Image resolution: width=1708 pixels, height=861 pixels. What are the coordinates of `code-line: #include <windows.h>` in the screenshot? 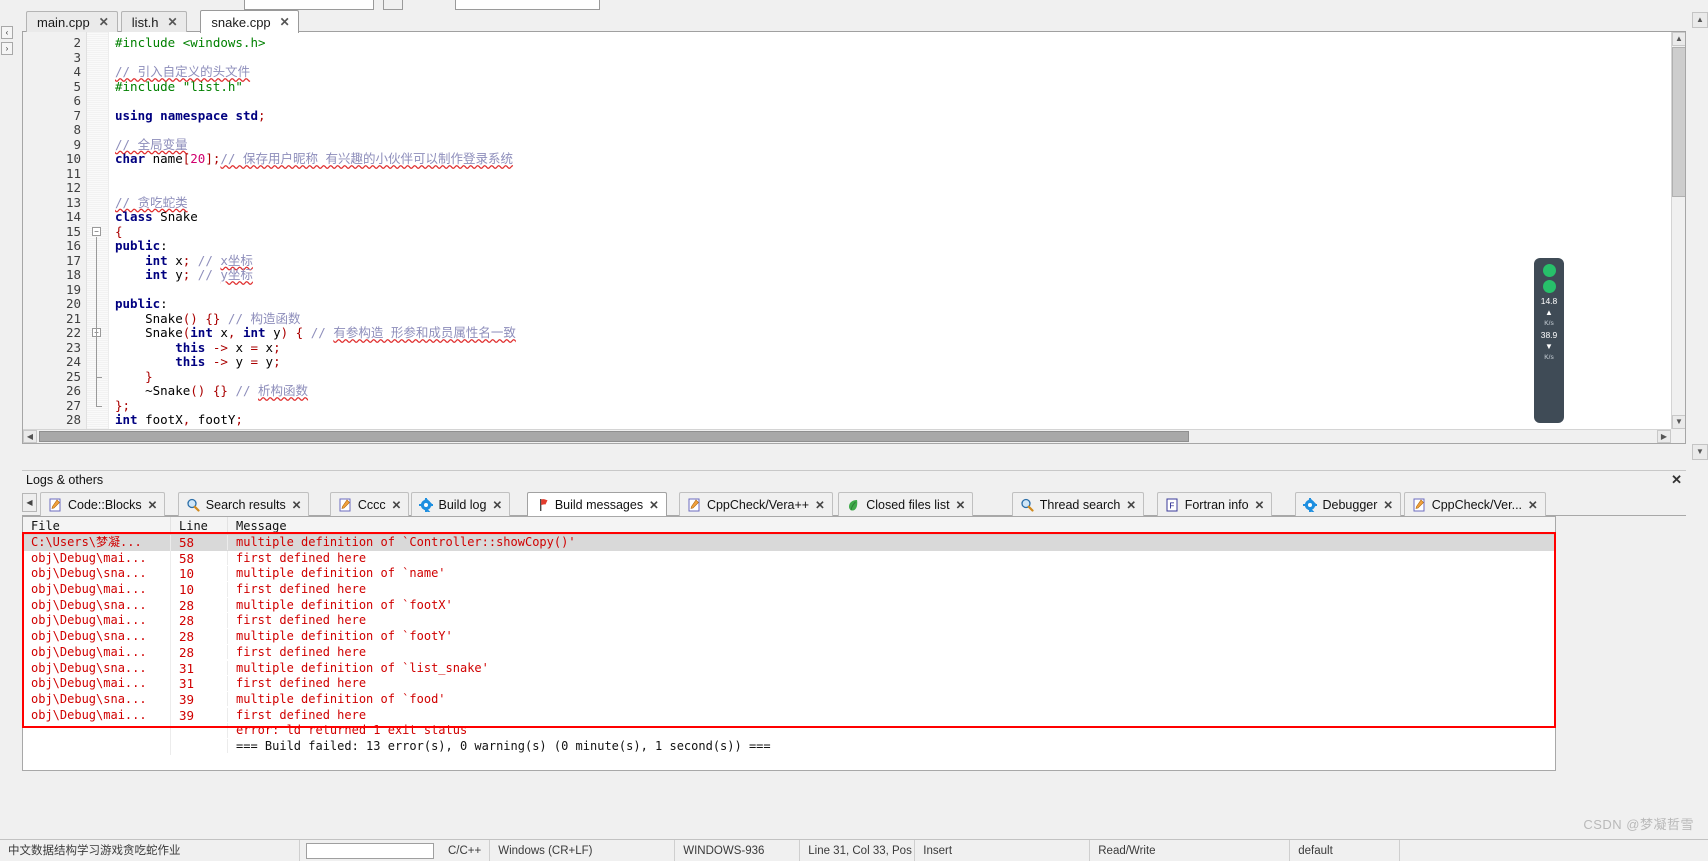 It's located at (190, 43).